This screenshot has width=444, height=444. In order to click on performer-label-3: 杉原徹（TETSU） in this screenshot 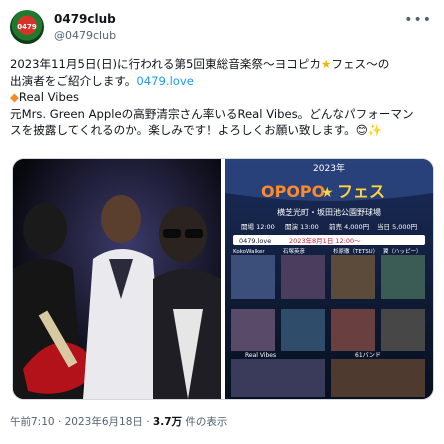, I will do `click(355, 251)`.